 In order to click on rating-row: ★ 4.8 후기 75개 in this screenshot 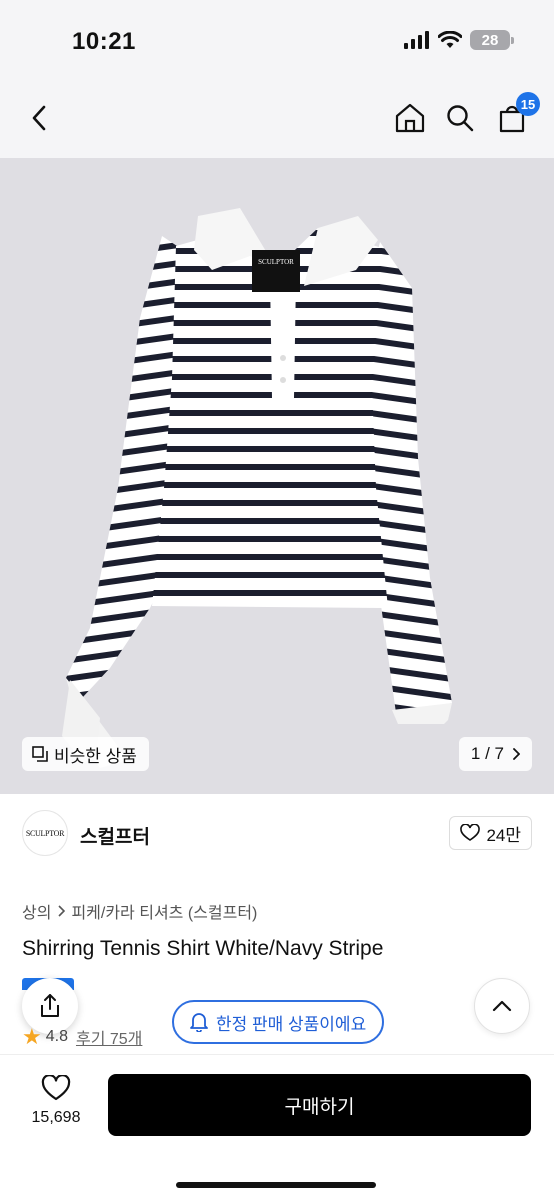, I will do `click(82, 1037)`.